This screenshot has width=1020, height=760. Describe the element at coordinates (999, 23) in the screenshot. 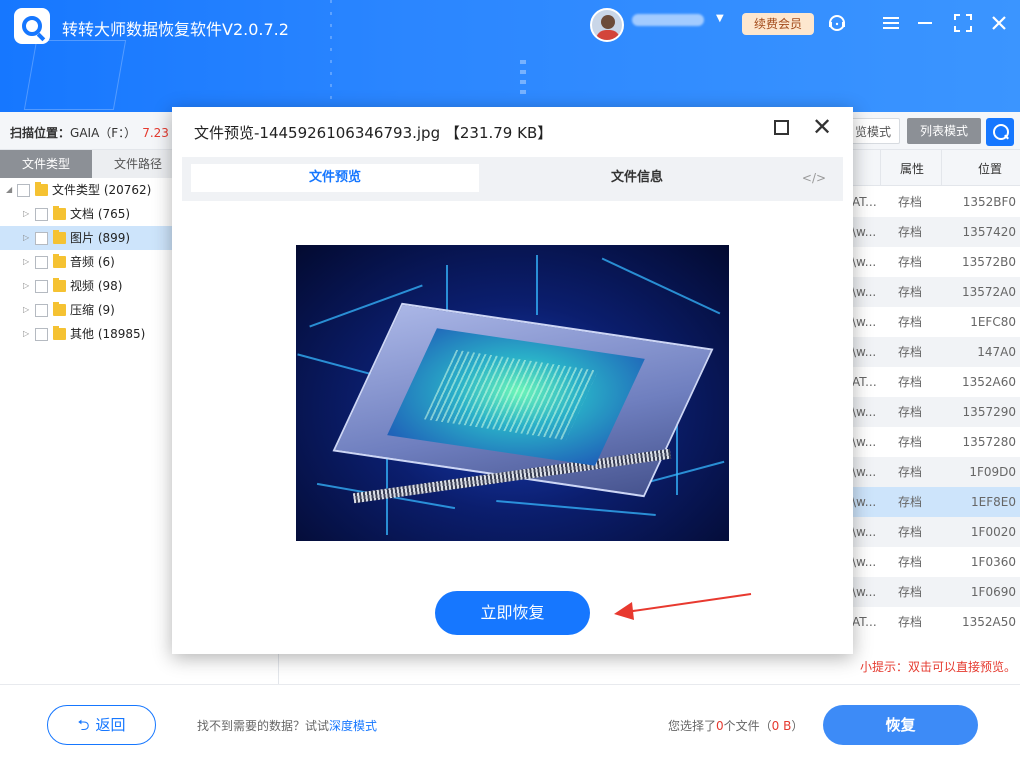

I see `close-icon` at that location.